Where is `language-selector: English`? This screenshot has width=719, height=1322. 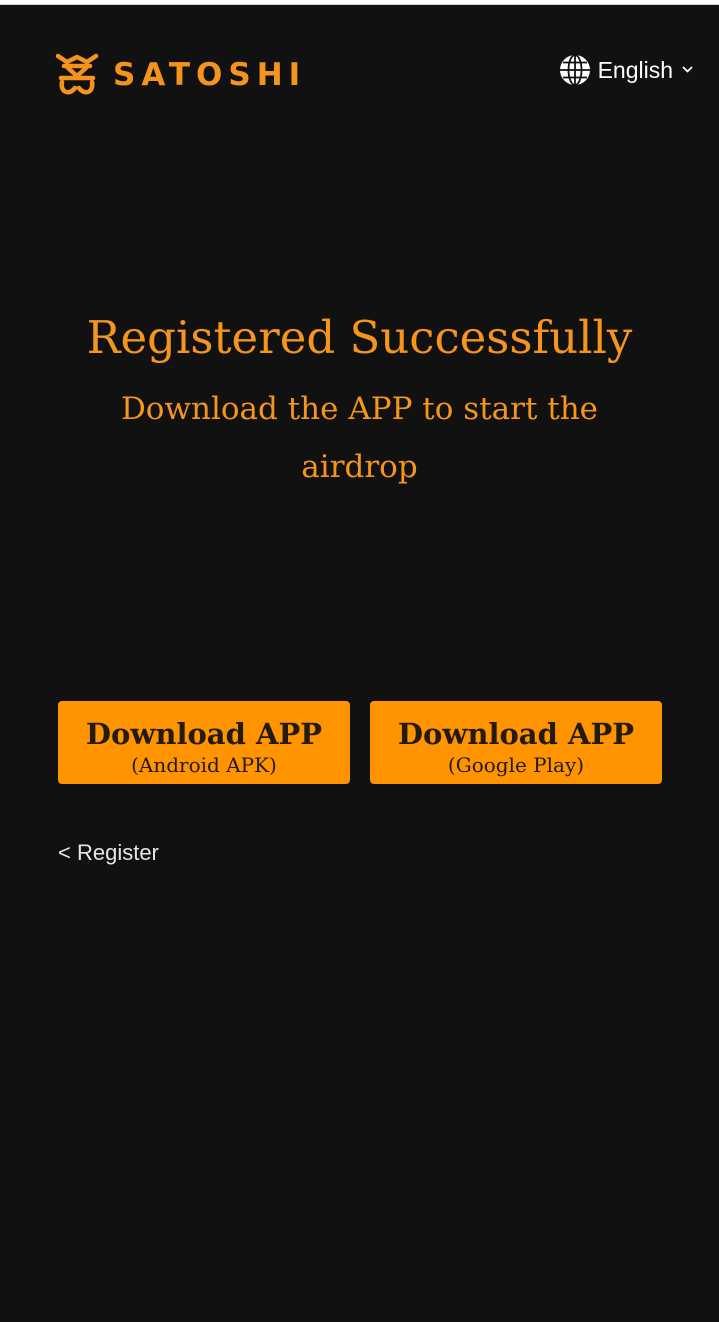 language-selector: English is located at coordinates (626, 70).